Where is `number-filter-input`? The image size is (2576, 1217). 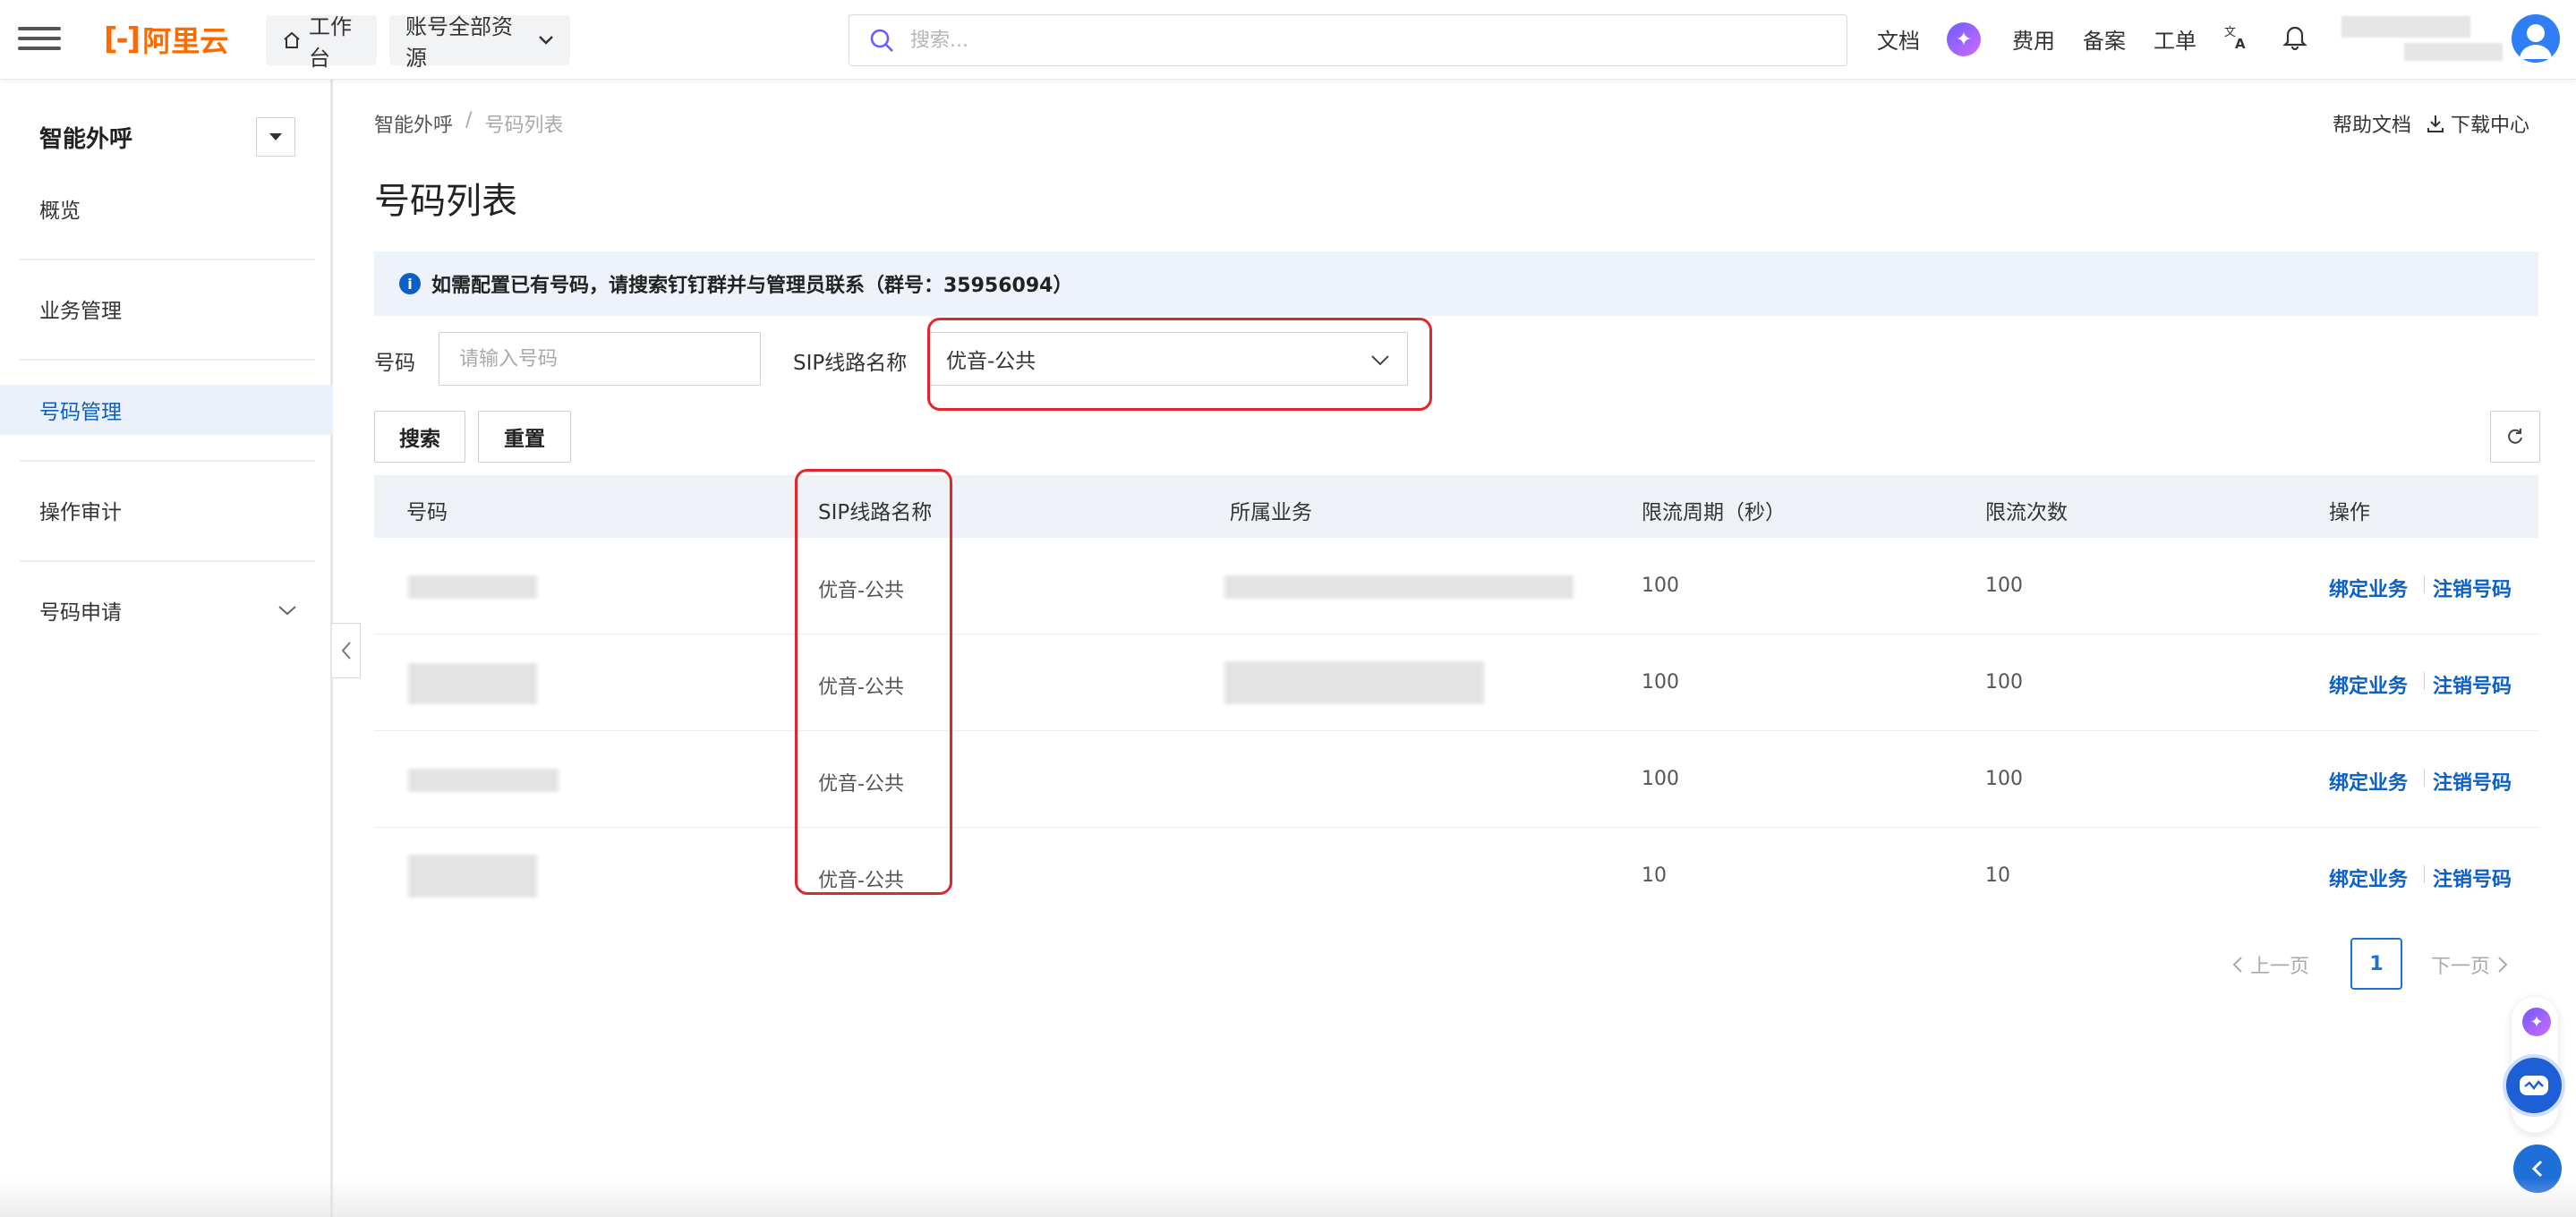 number-filter-input is located at coordinates (600, 359).